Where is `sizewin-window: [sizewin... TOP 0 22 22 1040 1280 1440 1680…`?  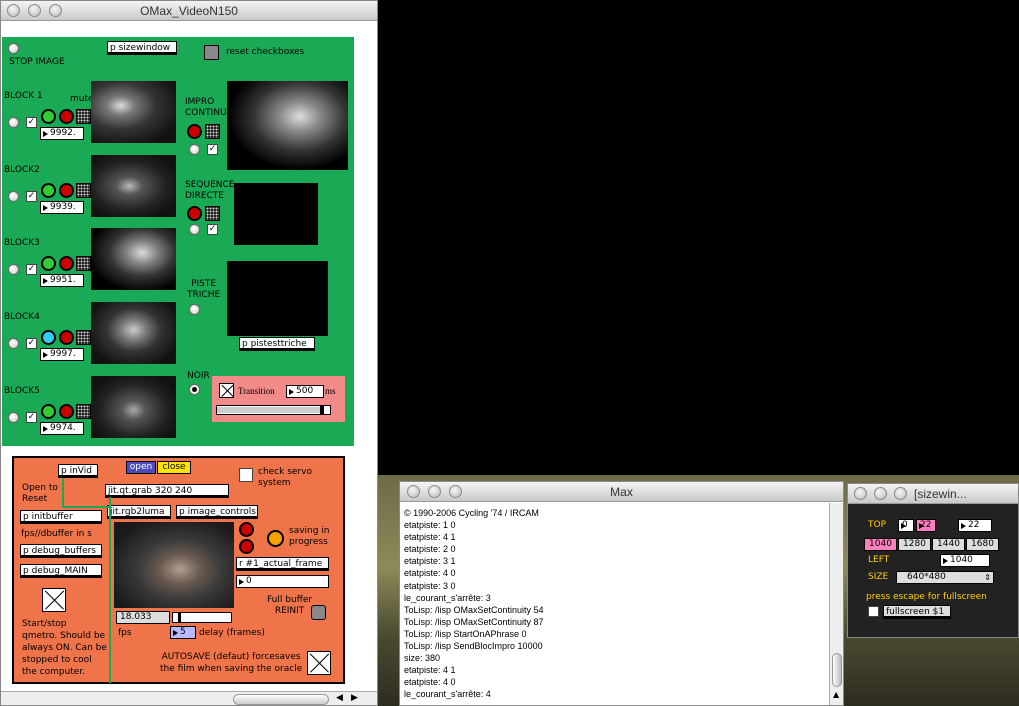
sizewin-window: [sizewin... TOP 0 22 22 1040 1280 1440 1680… is located at coordinates (933, 560).